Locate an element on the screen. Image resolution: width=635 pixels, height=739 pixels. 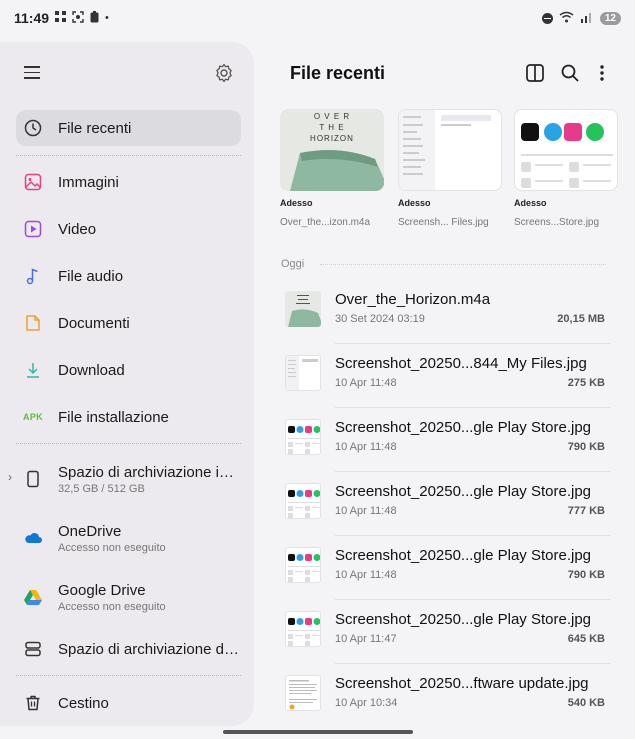
network-storage-icon is located at coordinates (33, 649).